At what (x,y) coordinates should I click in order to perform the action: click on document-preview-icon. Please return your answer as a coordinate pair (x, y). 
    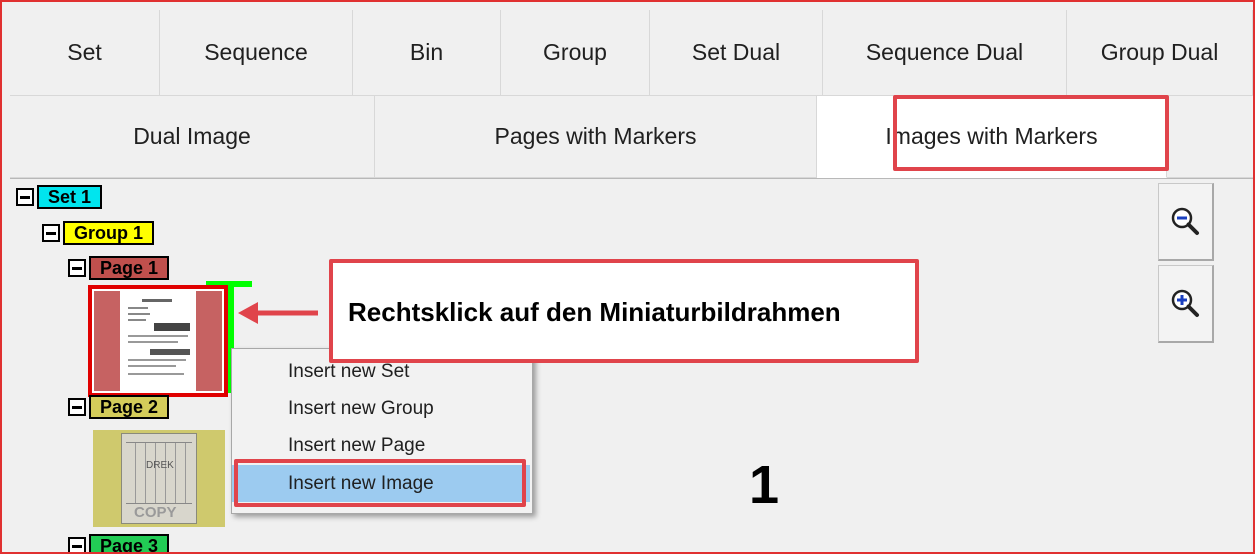
    Looking at the image, I should click on (159, 337).